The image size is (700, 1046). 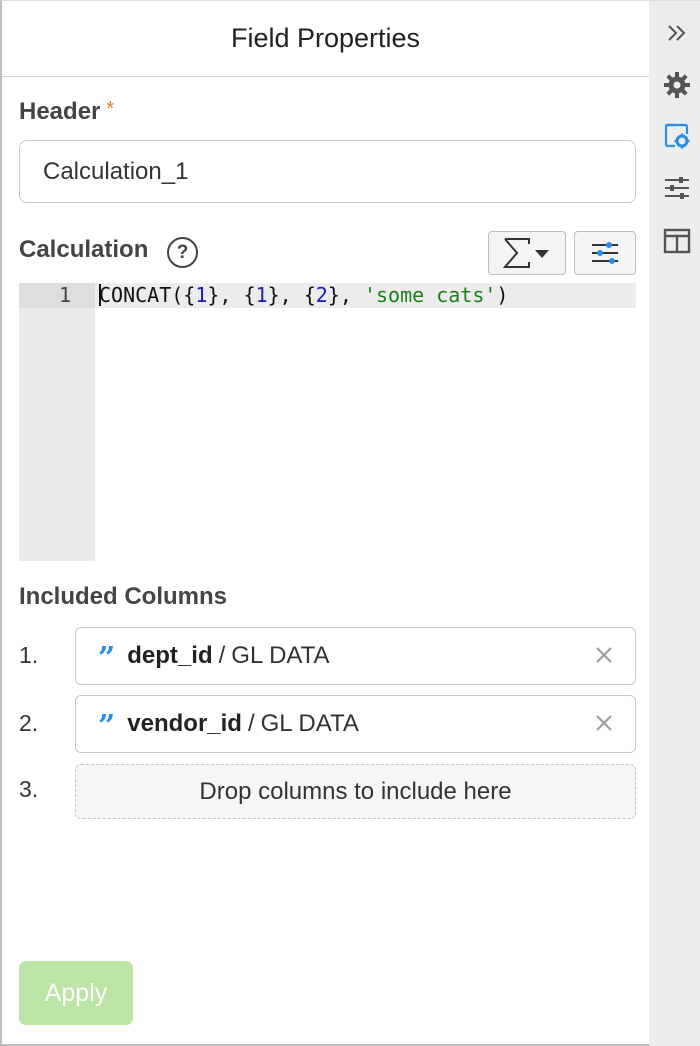 I want to click on right-rail, so click(x=674, y=523).